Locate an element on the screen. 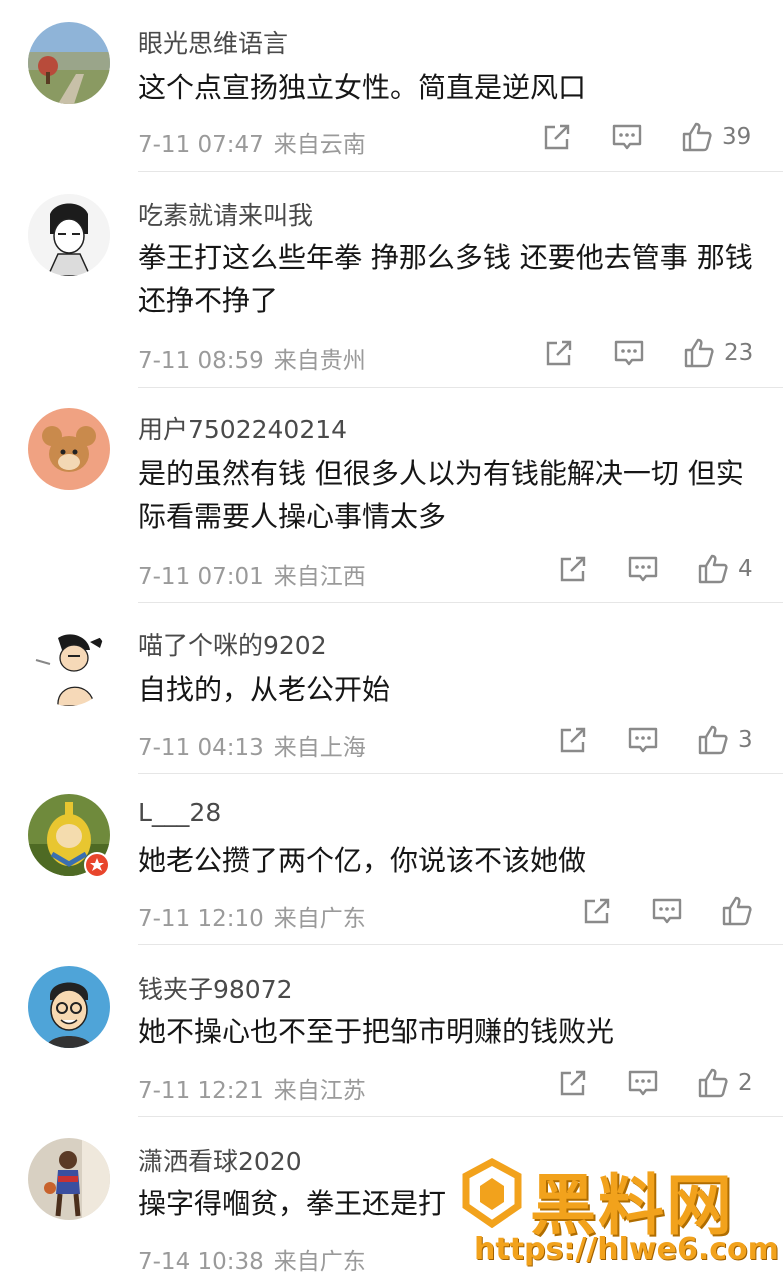 The height and width of the screenshot is (1280, 783). watermark: 黑料网 https://hlwe6.com is located at coordinates (615, 1212).